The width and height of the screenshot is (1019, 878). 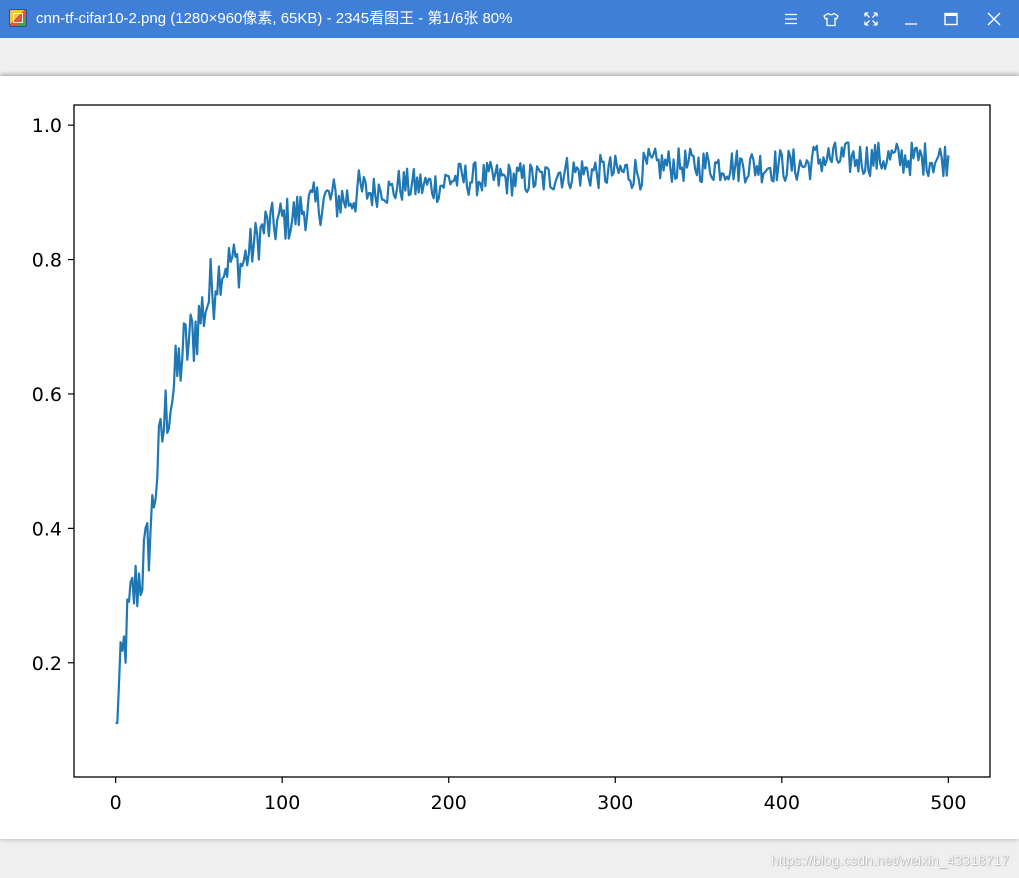 I want to click on image-viewer-app-icon, so click(x=18, y=18).